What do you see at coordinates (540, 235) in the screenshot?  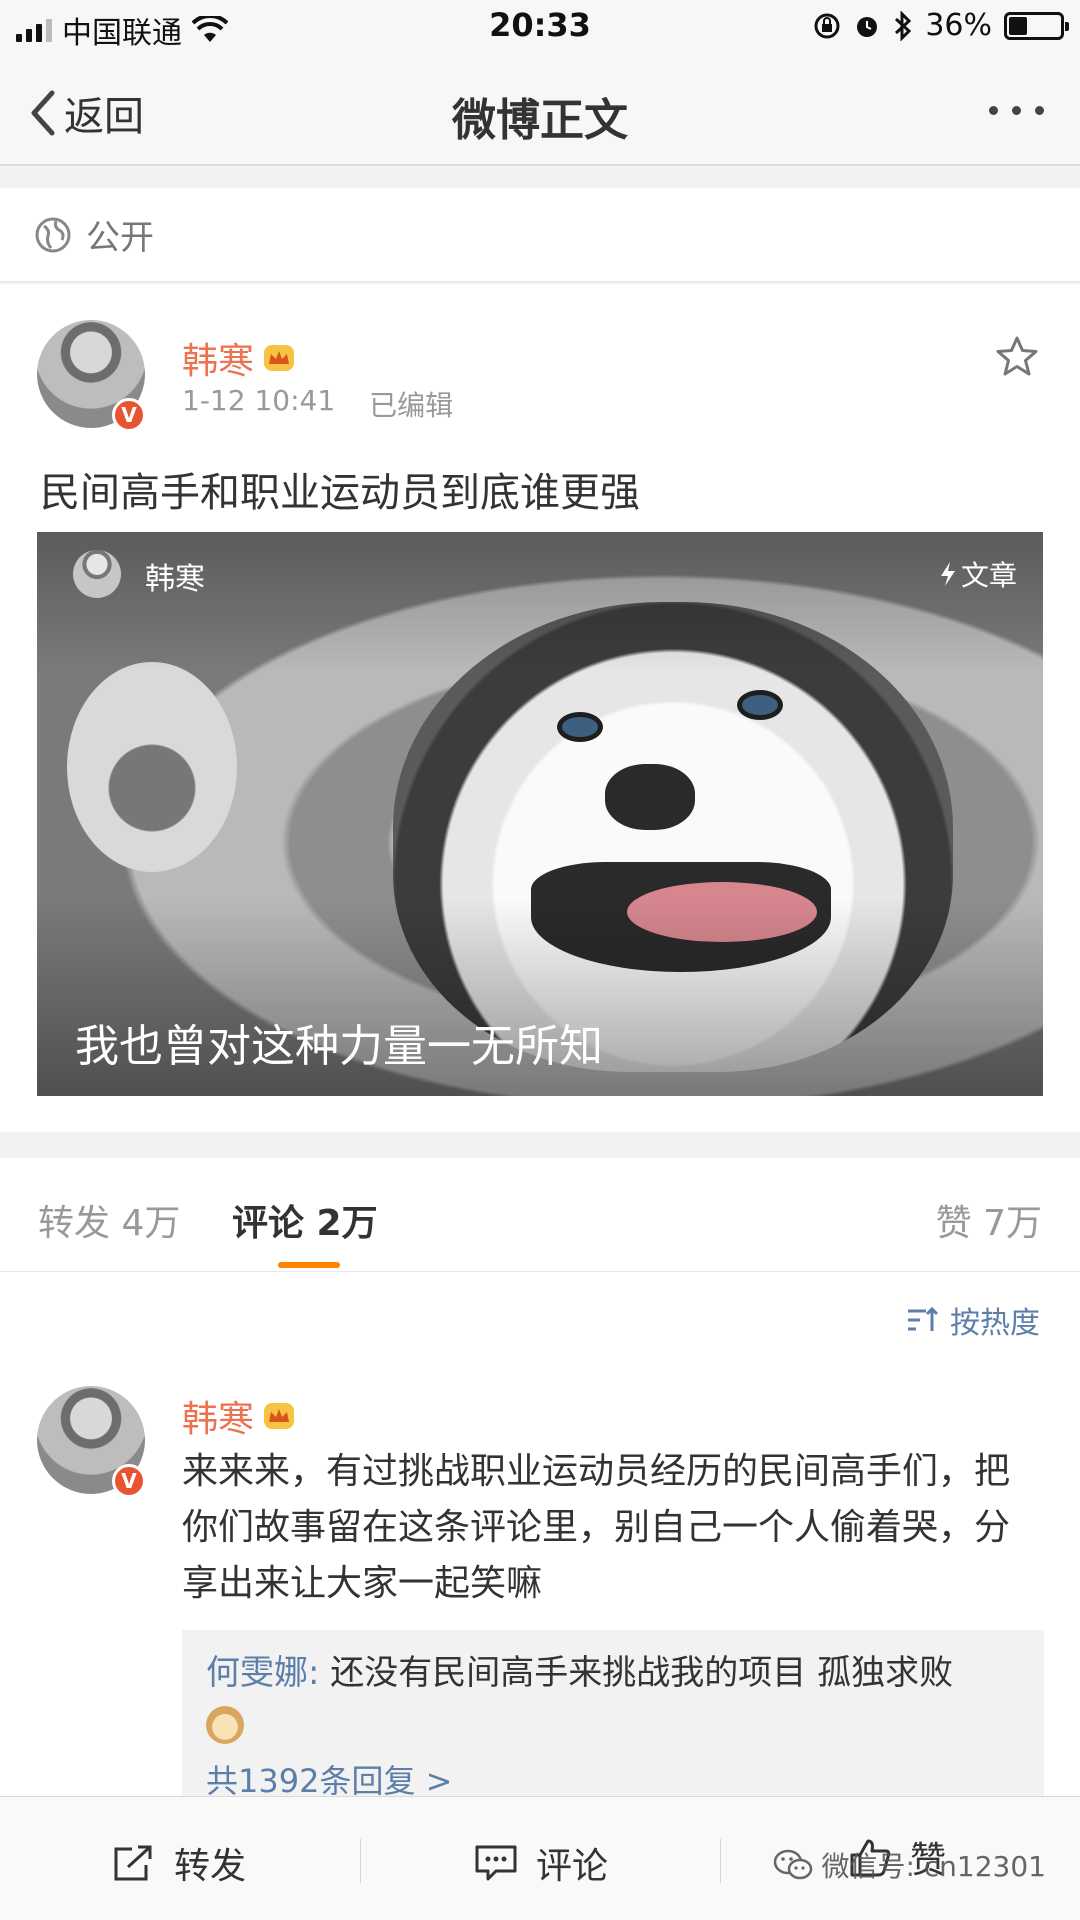 I see `visibility-row: 公开` at bounding box center [540, 235].